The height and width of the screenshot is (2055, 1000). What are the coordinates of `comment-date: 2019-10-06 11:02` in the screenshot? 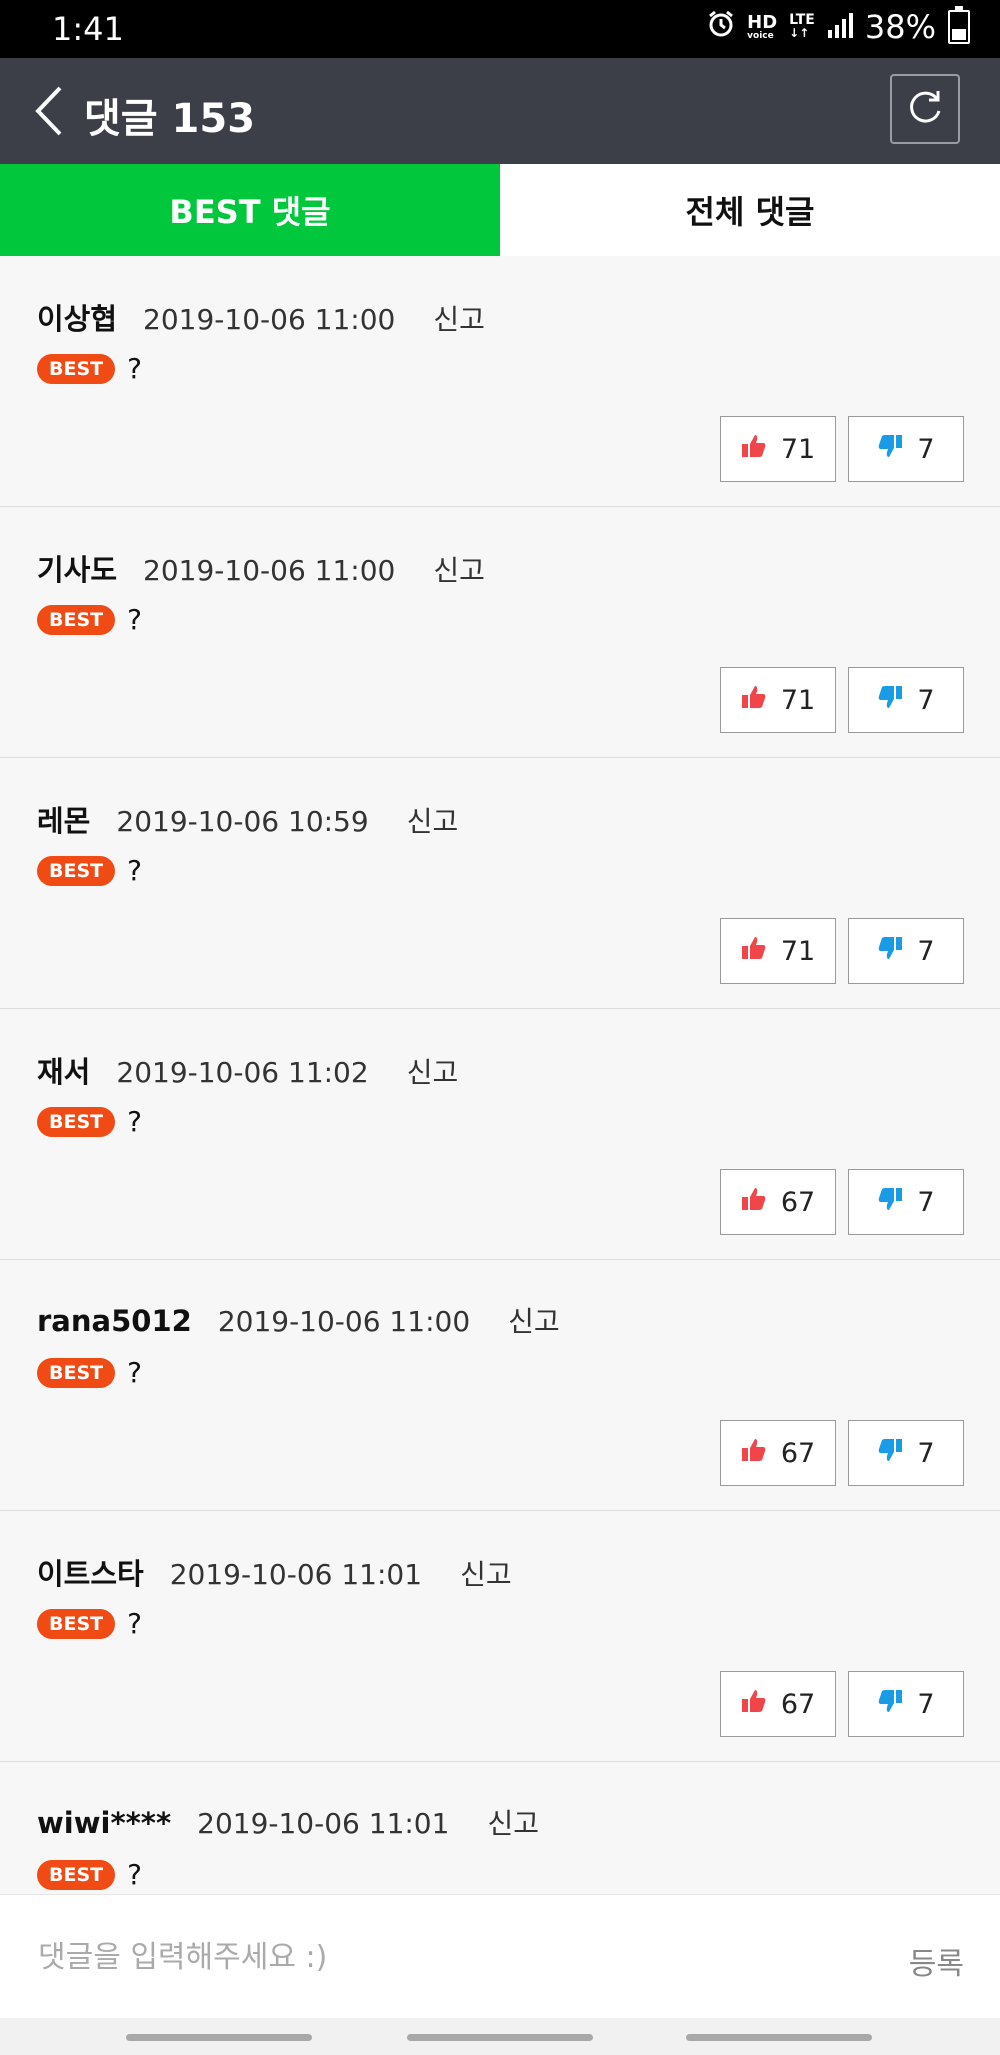 It's located at (242, 1072).